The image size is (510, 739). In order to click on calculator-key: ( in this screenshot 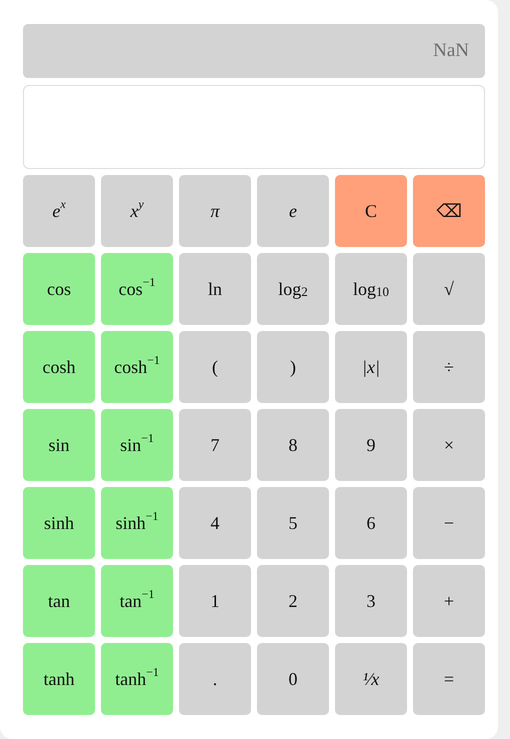, I will do `click(215, 367)`.